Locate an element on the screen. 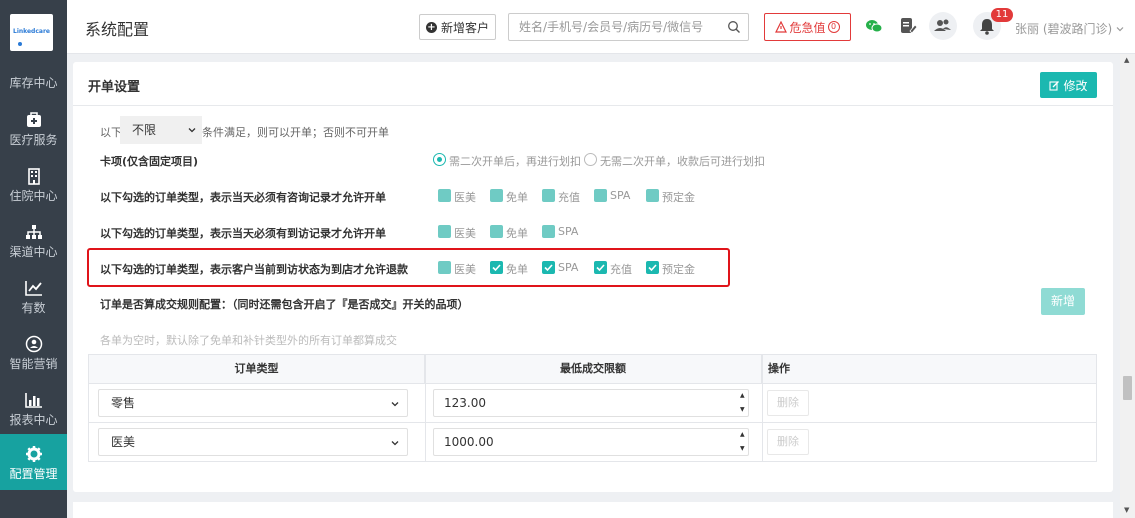 The height and width of the screenshot is (518, 1135). search-icon is located at coordinates (734, 27).